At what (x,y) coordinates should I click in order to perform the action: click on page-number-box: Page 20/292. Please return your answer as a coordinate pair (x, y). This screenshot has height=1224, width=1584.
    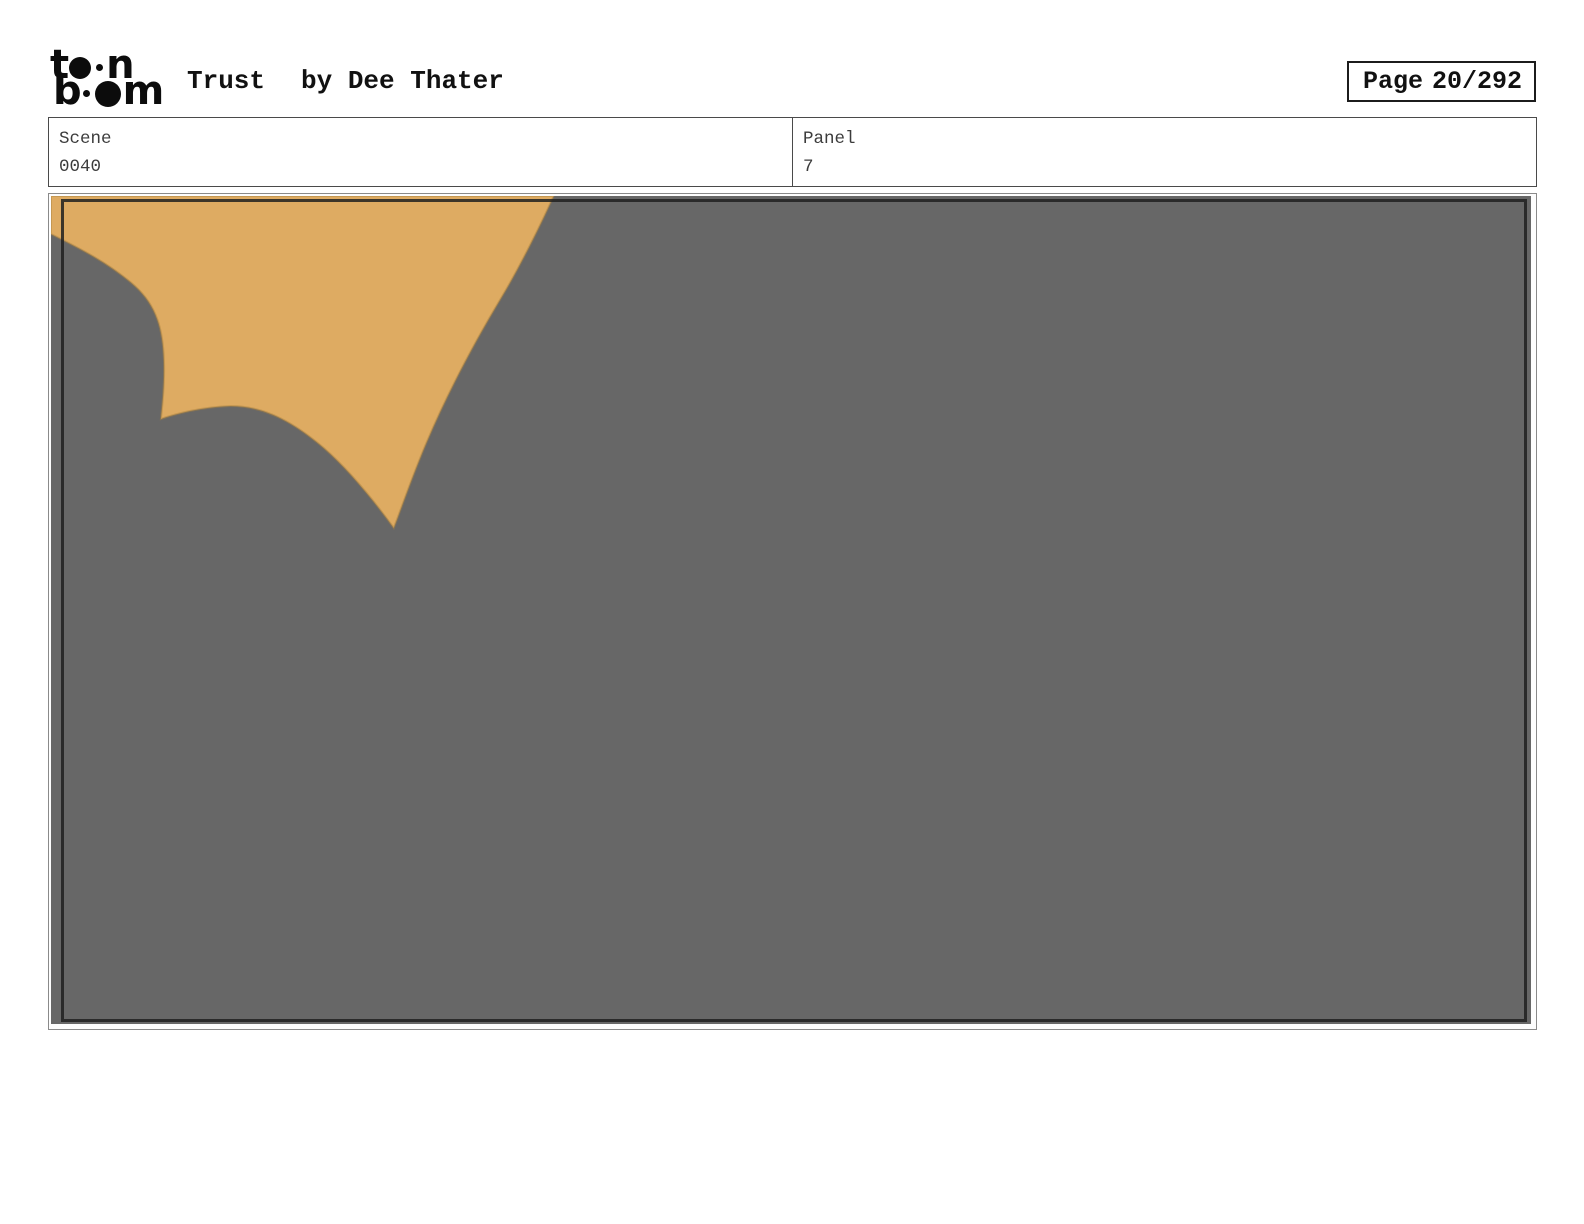
    Looking at the image, I should click on (1441, 81).